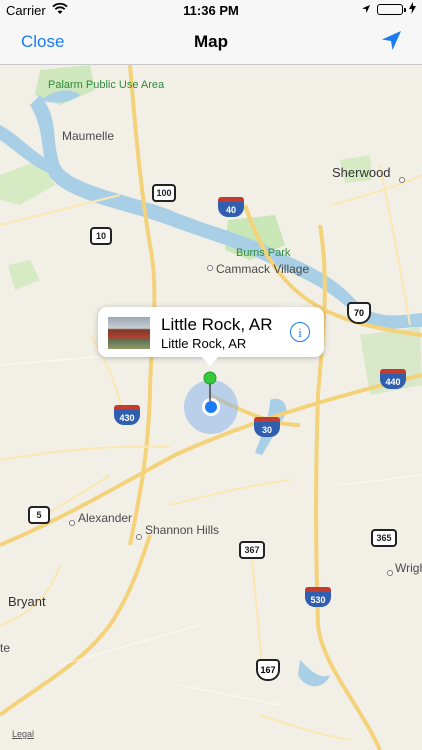 This screenshot has width=422, height=750. I want to click on interstate-530-shield: 530, so click(318, 597).